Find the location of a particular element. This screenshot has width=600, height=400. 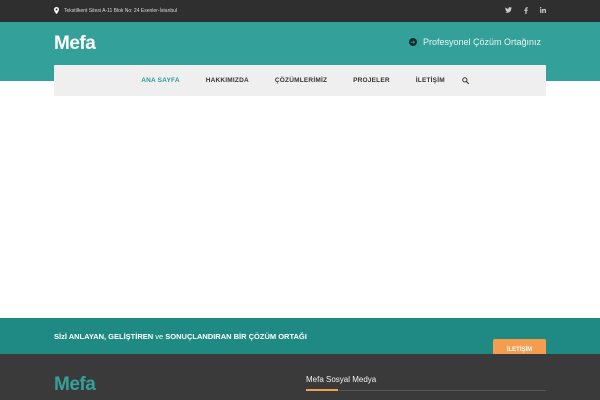

tagline: ➜ Profesyonel Çözüm Ortağınız is located at coordinates (474, 42).